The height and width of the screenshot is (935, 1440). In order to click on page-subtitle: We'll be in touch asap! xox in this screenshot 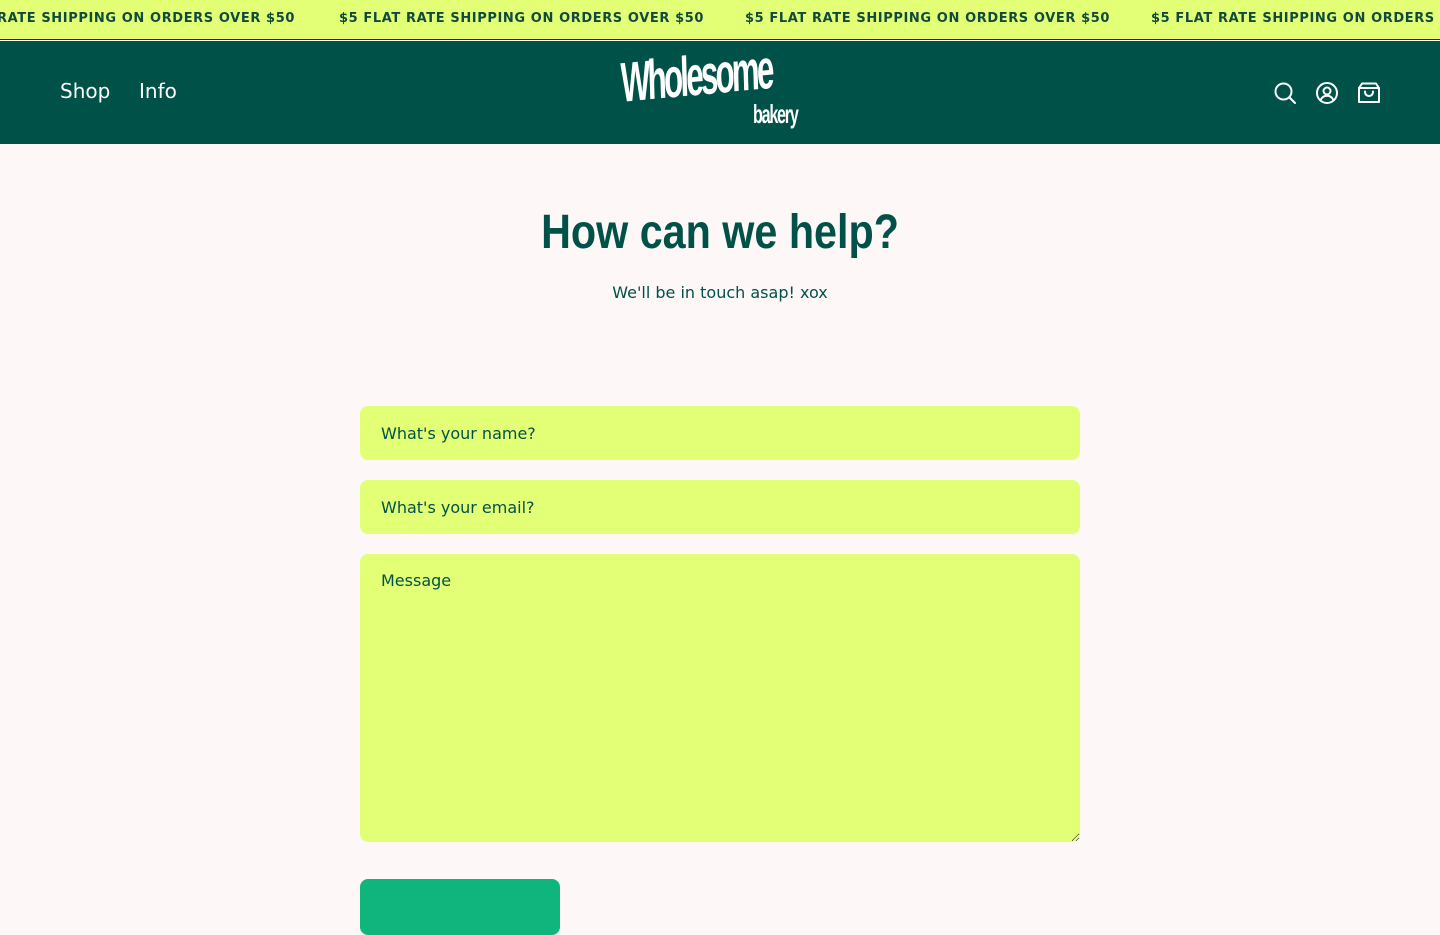, I will do `click(720, 292)`.